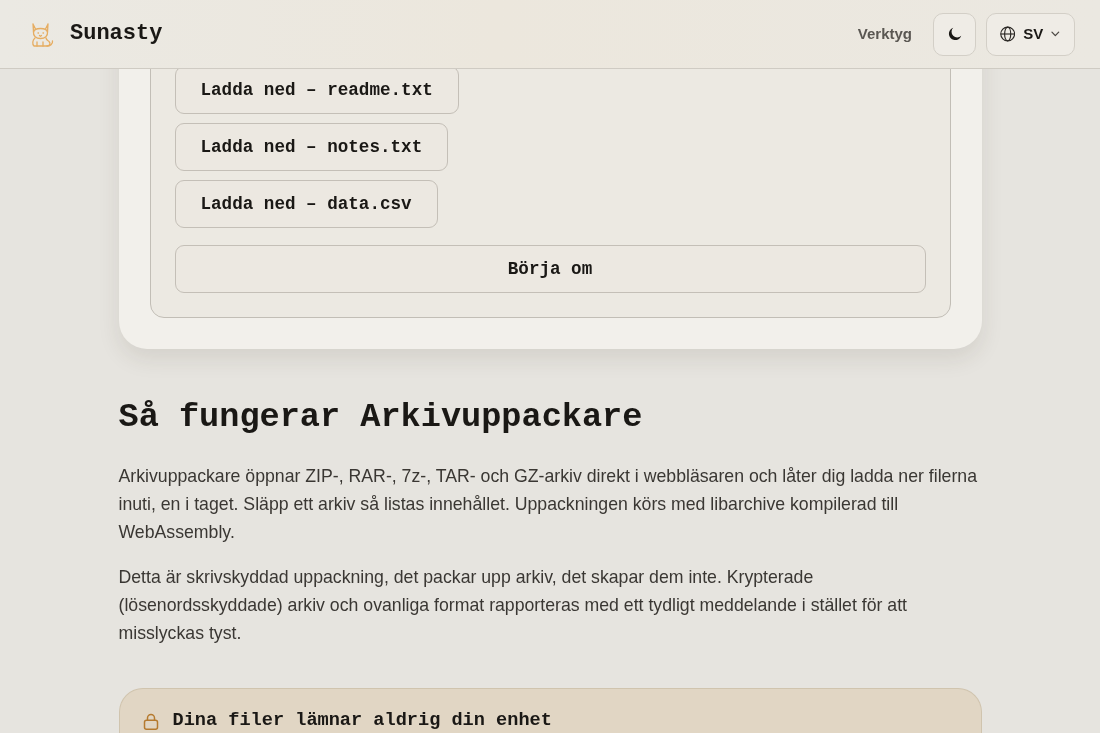 This screenshot has width=1100, height=733. I want to click on moon-icon, so click(954, 34).